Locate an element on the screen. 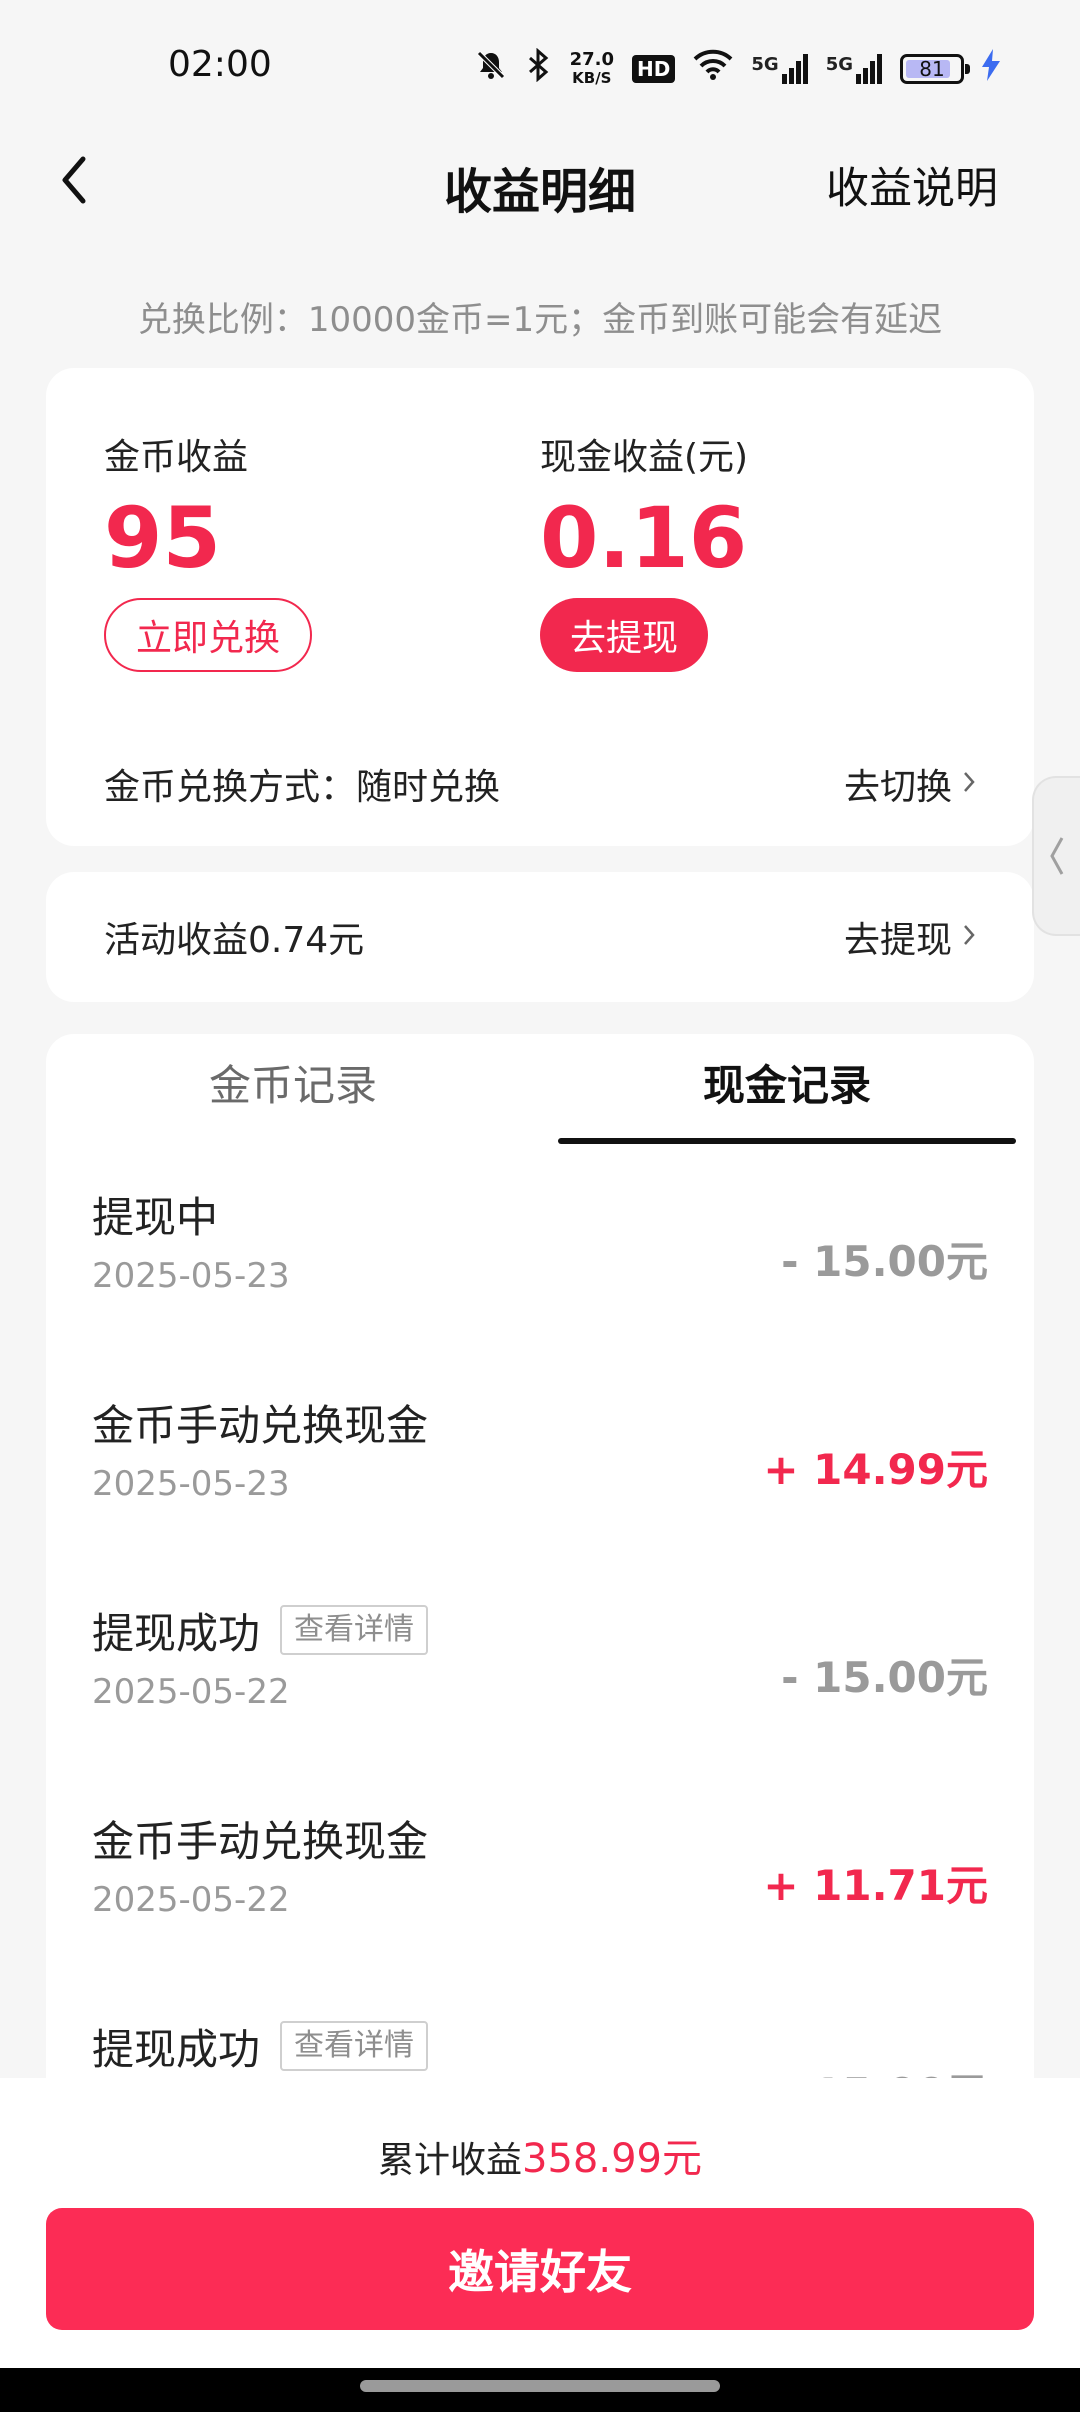 This screenshot has height=2412, width=1080. list-item: 提现中 2025-05-23 - 15.00元 is located at coordinates (540, 1288).